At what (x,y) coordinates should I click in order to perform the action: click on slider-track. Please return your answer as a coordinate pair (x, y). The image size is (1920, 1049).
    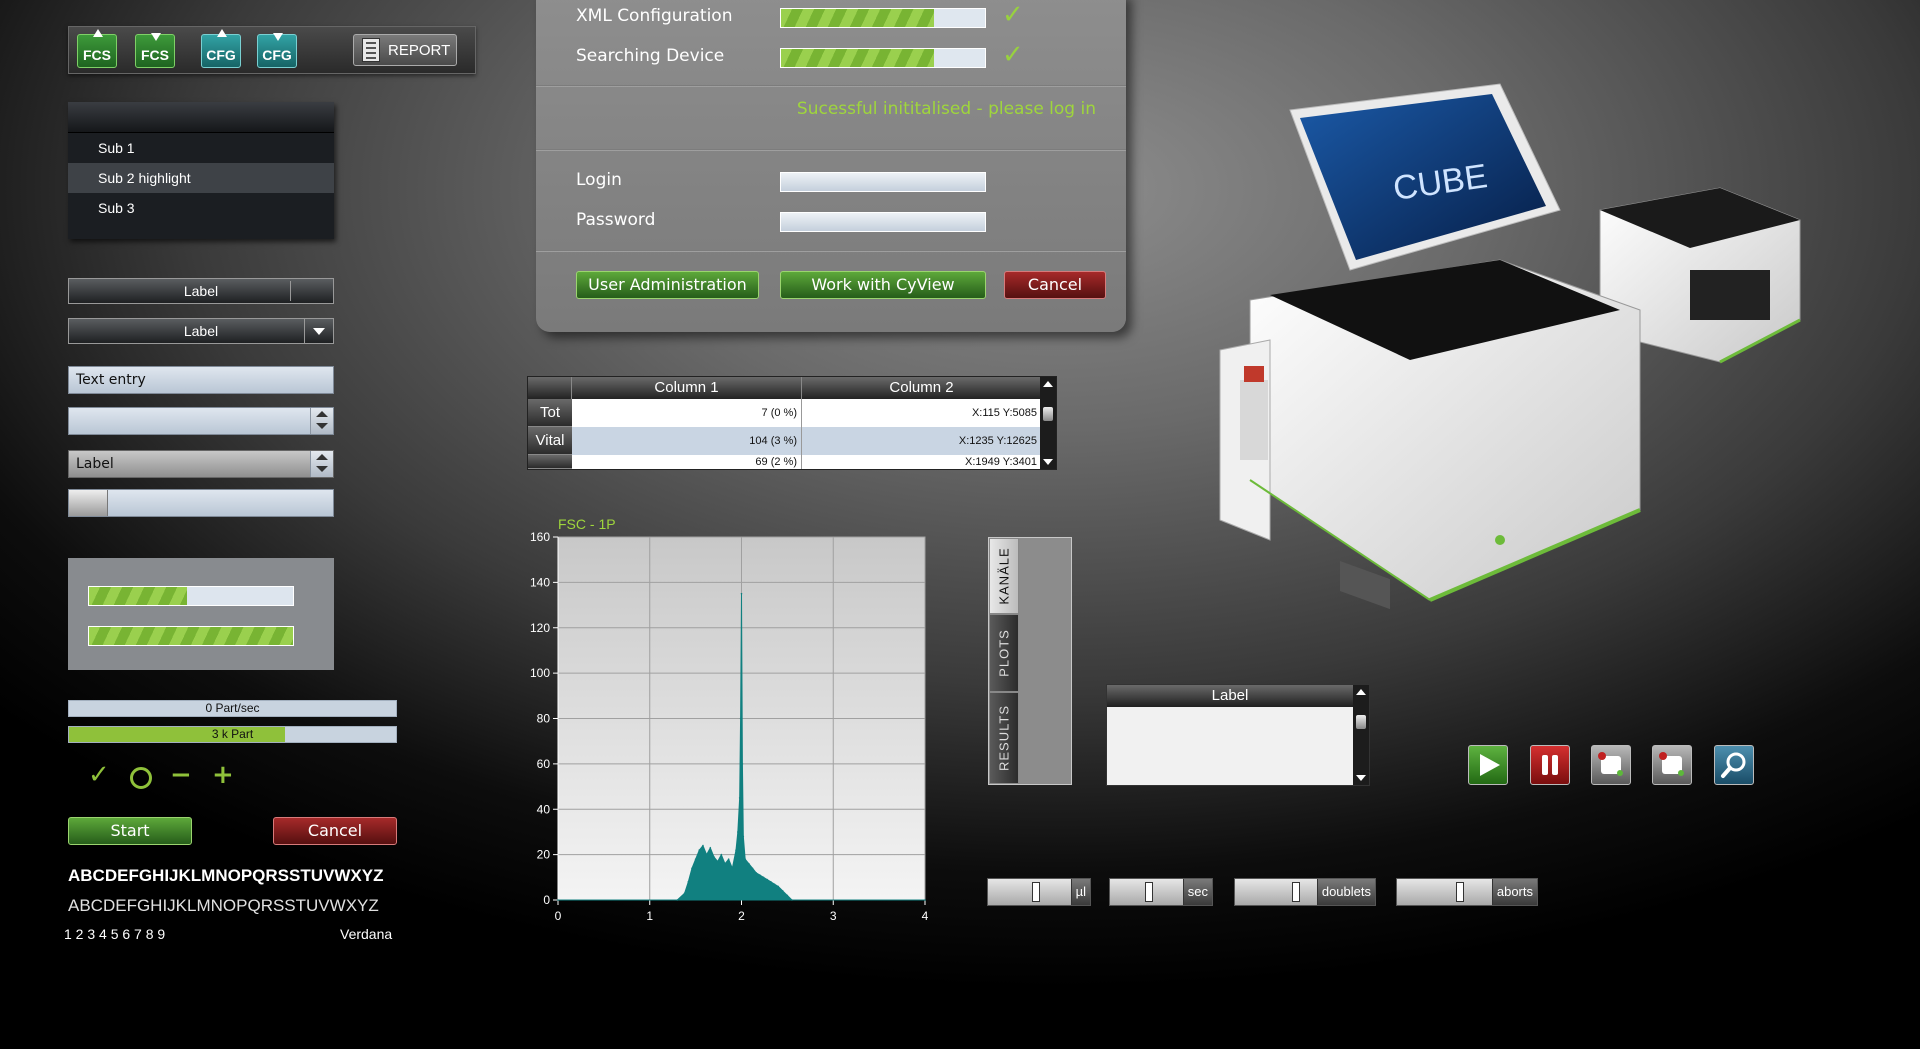
    Looking at the image, I should click on (201, 503).